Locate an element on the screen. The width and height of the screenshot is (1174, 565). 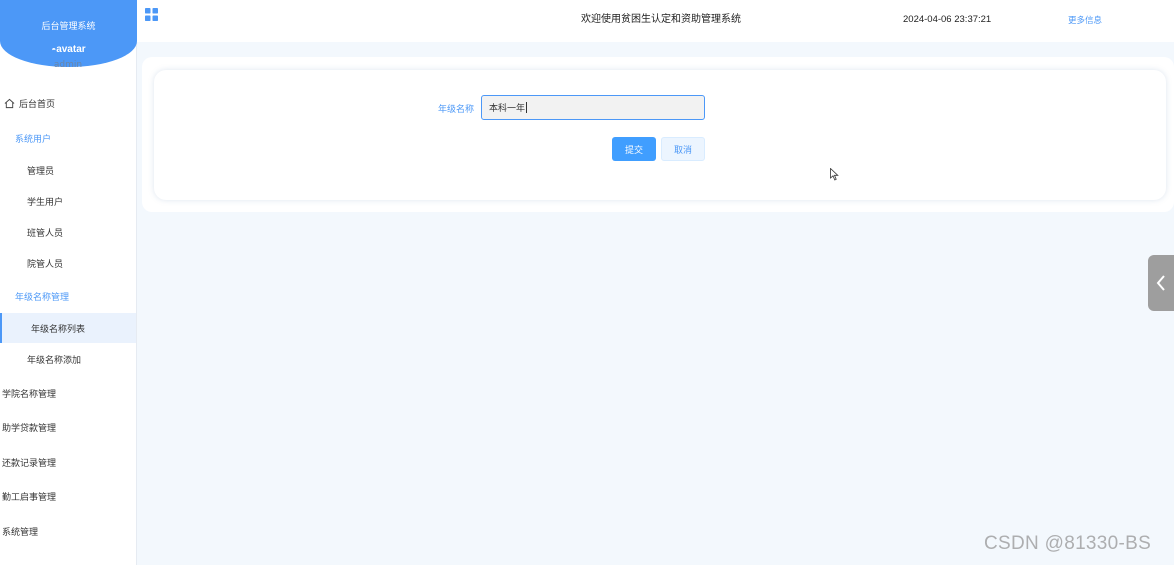
sidebar-item-label: 年级名称添加 is located at coordinates (54, 360).